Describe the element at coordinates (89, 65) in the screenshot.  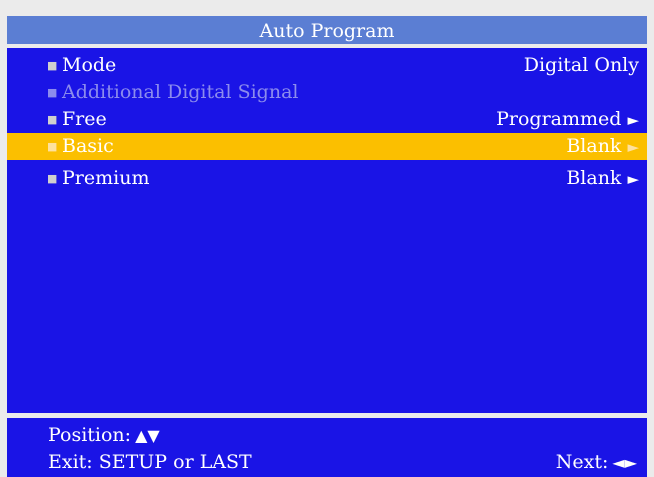
I see `menu-row-label: Mode` at that location.